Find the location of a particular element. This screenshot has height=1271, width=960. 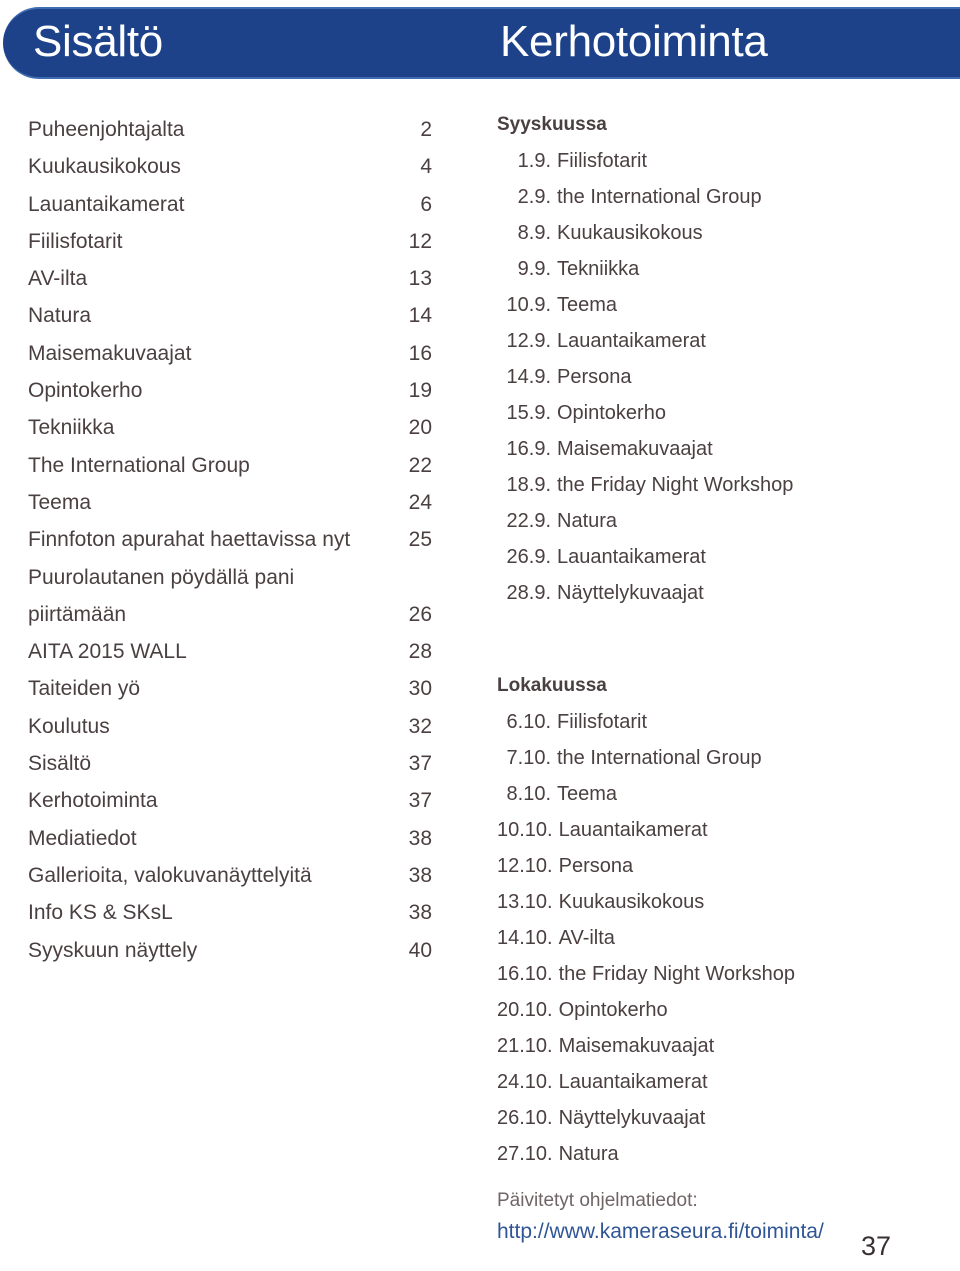

event-date: 2.9. is located at coordinates (534, 197).